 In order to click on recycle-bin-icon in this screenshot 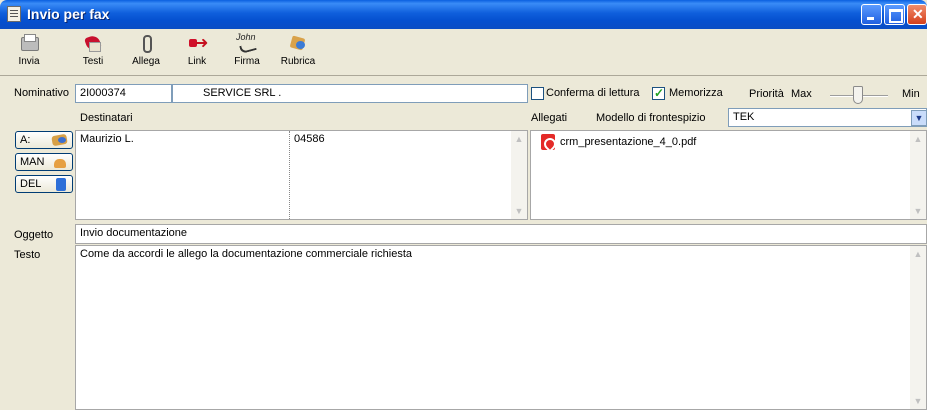, I will do `click(60, 184)`.